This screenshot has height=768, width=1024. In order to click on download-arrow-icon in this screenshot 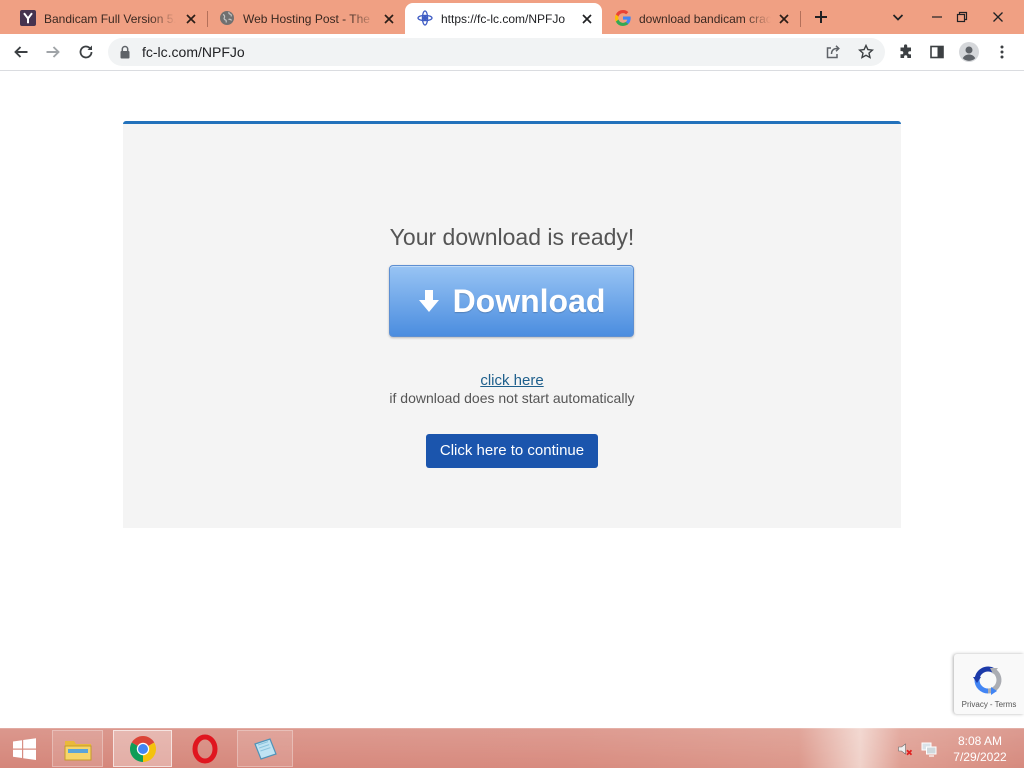, I will do `click(428, 301)`.